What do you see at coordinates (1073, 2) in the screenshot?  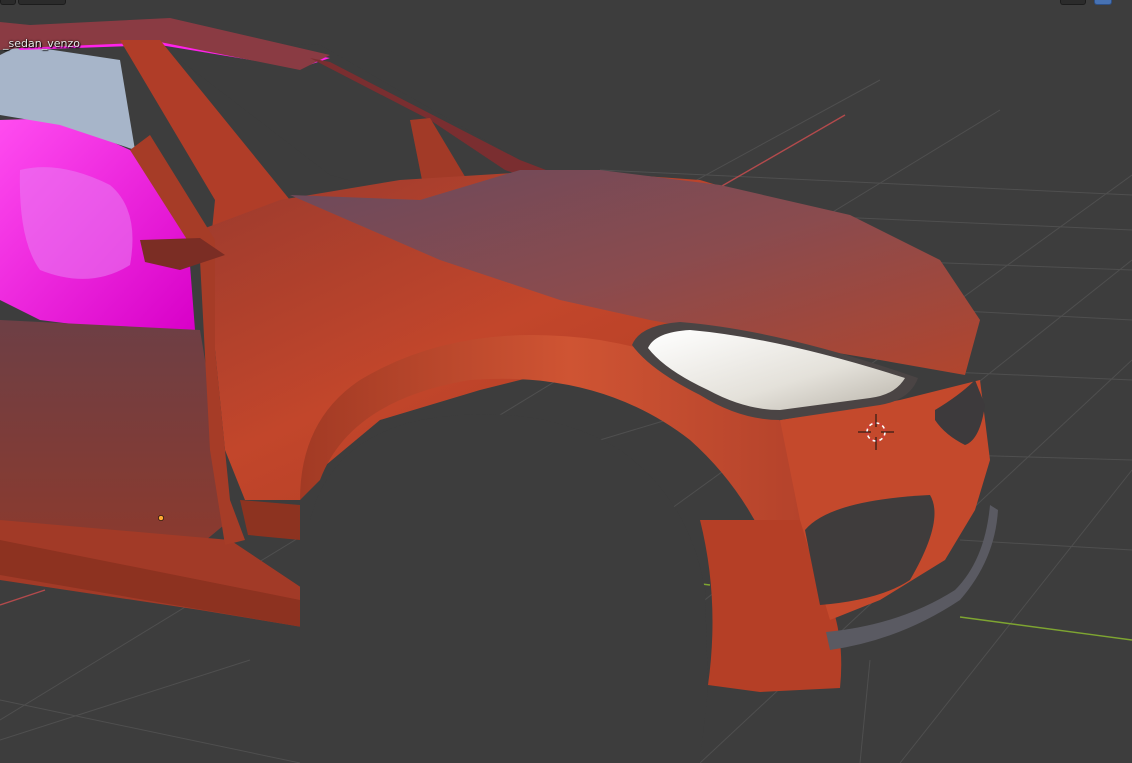 I see `shading-dropdown-button` at bounding box center [1073, 2].